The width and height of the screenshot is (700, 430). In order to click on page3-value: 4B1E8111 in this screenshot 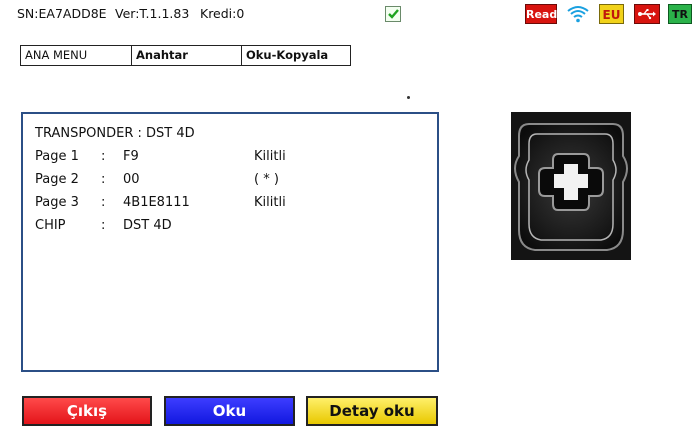, I will do `click(156, 202)`.